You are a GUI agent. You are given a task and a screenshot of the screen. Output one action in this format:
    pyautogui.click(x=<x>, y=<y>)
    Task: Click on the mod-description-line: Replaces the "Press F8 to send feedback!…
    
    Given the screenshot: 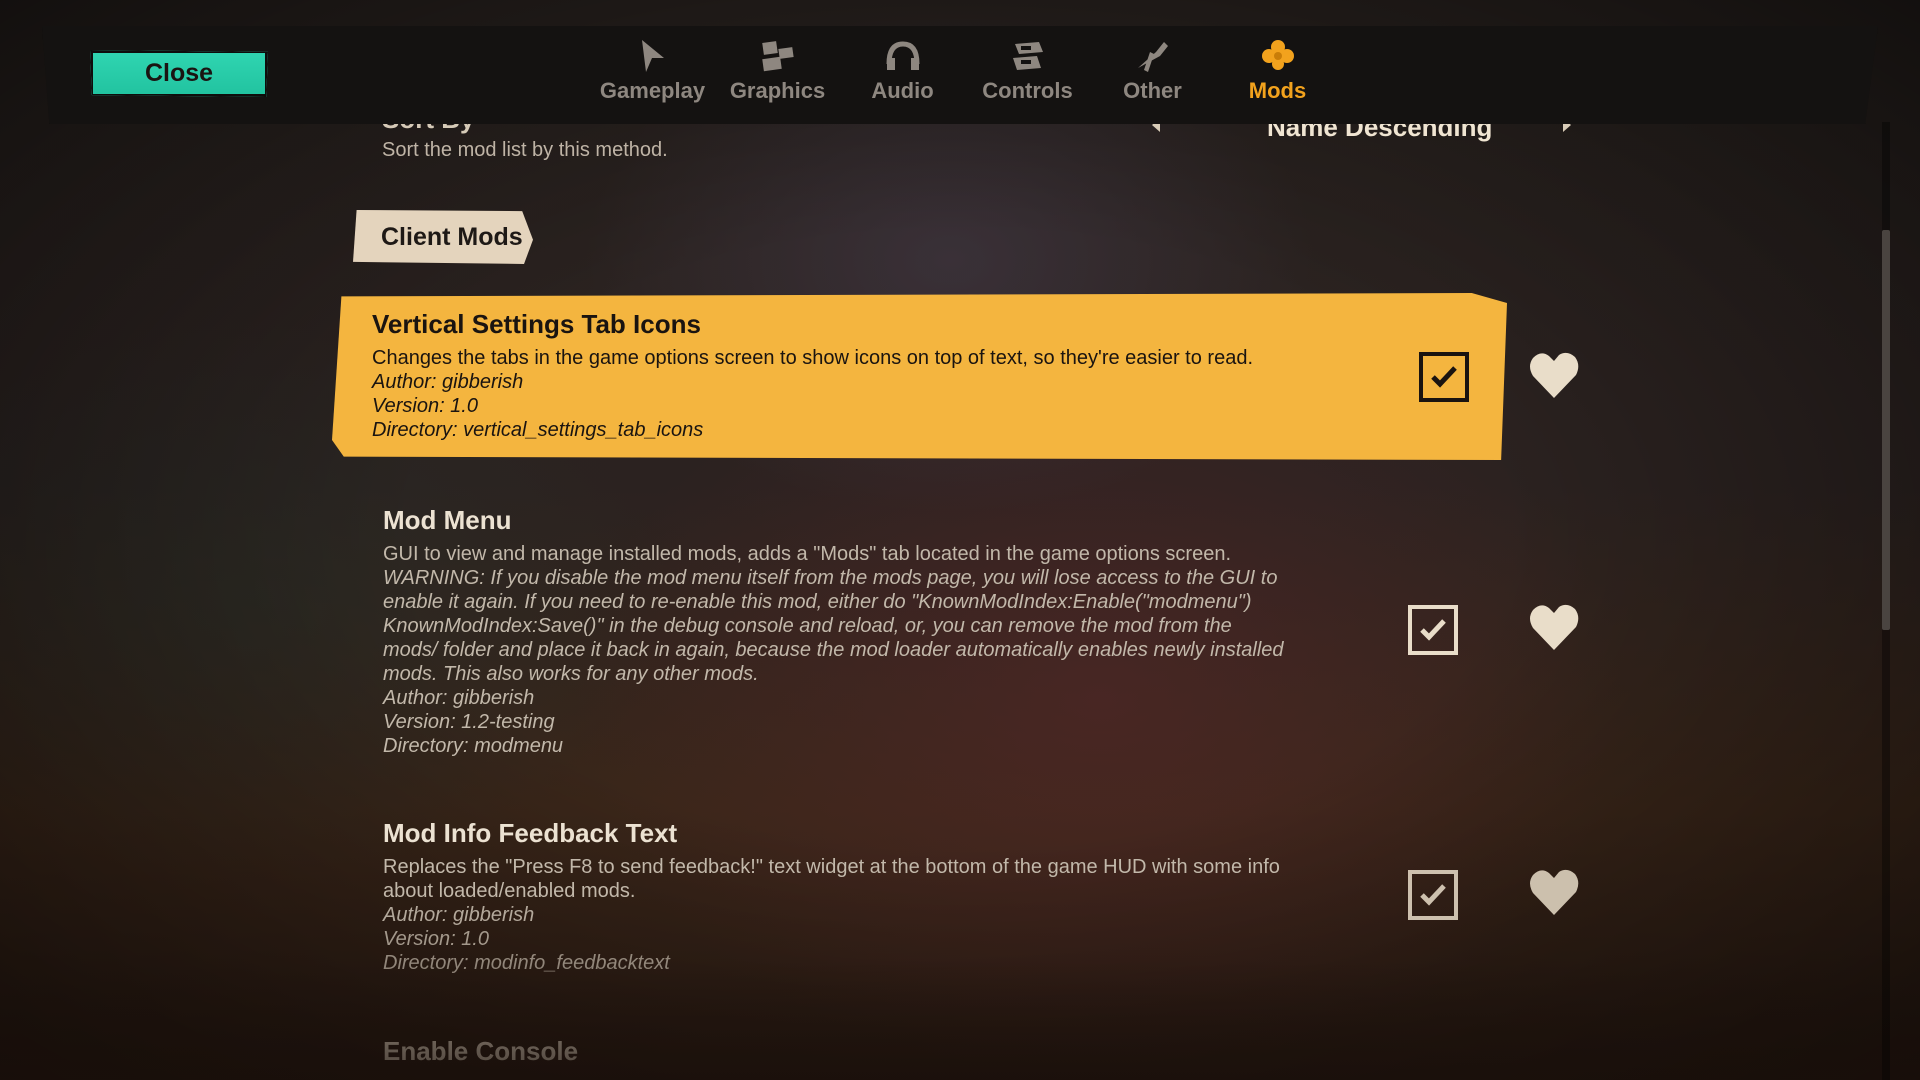 What is the action you would take?
    pyautogui.click(x=831, y=867)
    